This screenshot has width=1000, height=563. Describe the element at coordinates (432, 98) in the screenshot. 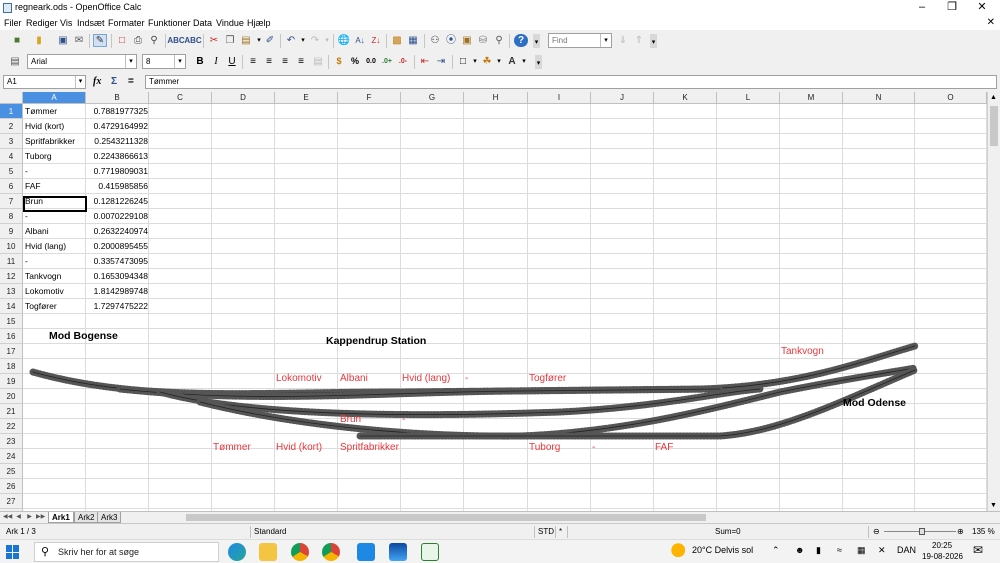

I see `column-header-g: G` at that location.